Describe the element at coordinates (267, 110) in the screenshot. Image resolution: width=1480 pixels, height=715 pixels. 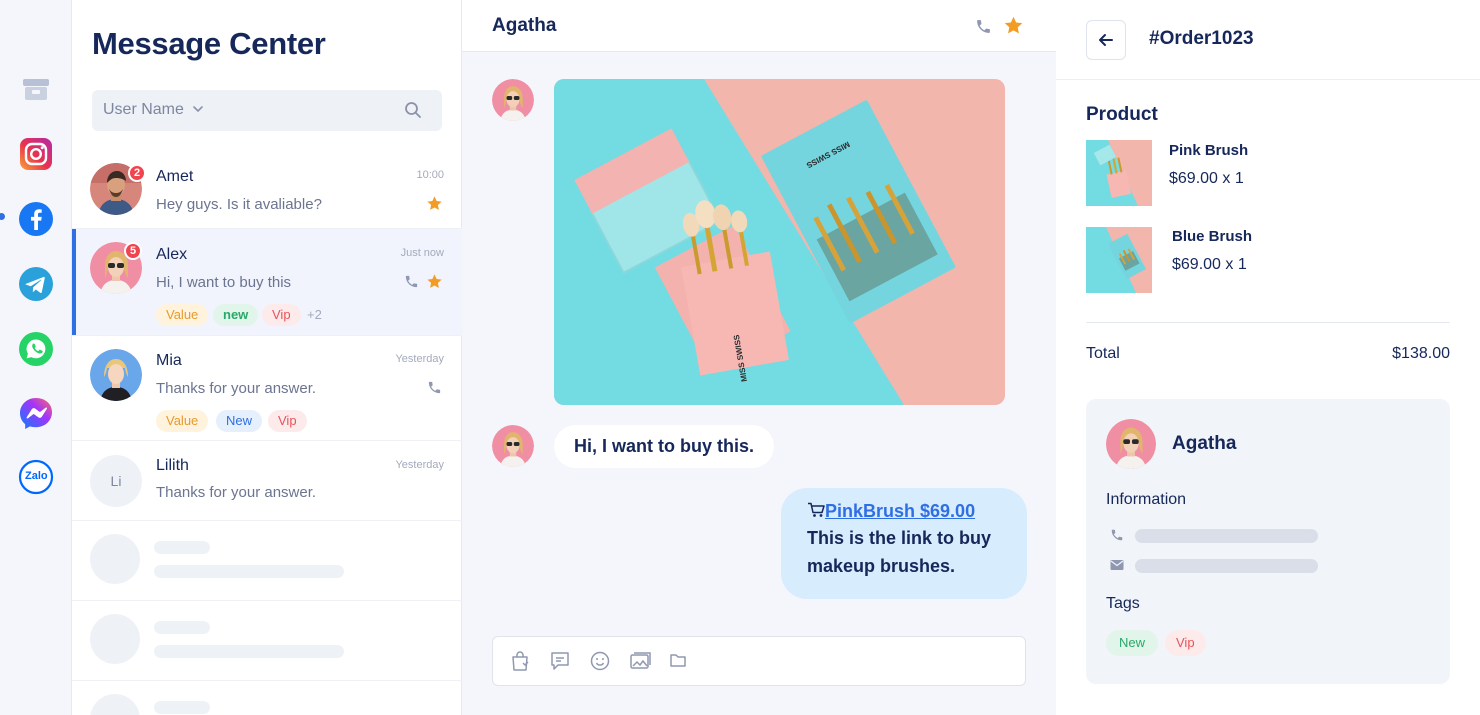
I see `user-filter-search: User Name` at that location.